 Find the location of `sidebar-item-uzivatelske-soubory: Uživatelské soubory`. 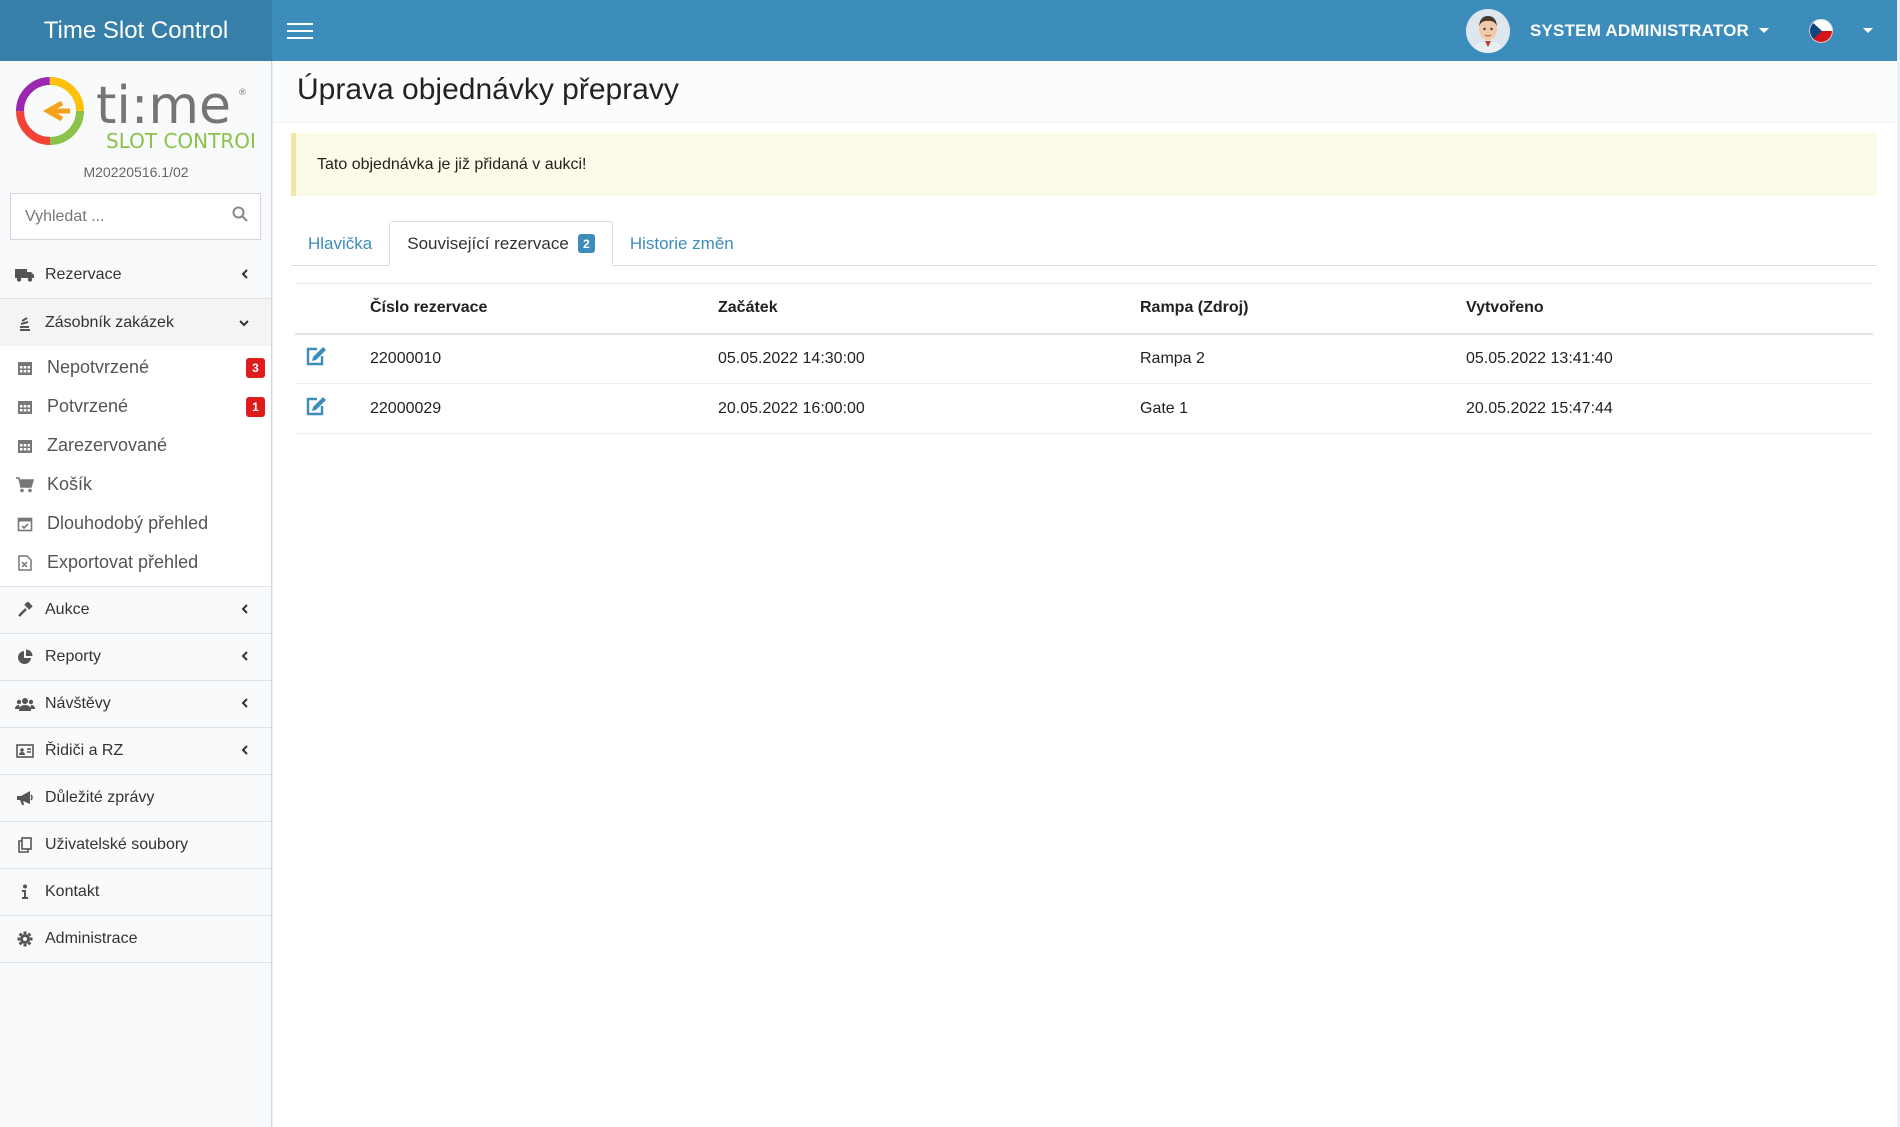

sidebar-item-uzivatelske-soubory: Uživatelské soubory is located at coordinates (135, 845).